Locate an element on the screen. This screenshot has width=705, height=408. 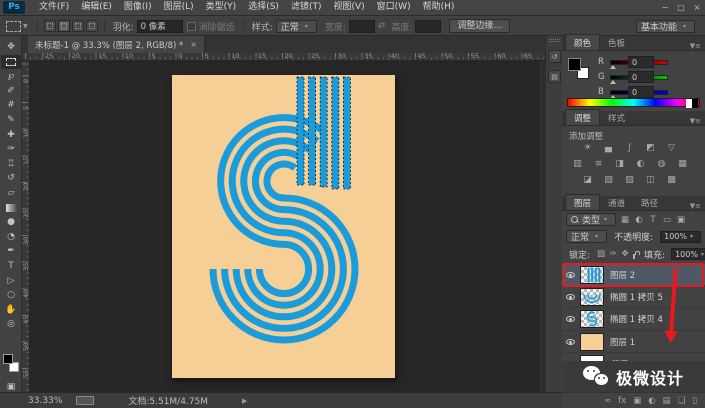
filter-pixel-icon: ▦ is located at coordinates (625, 220).